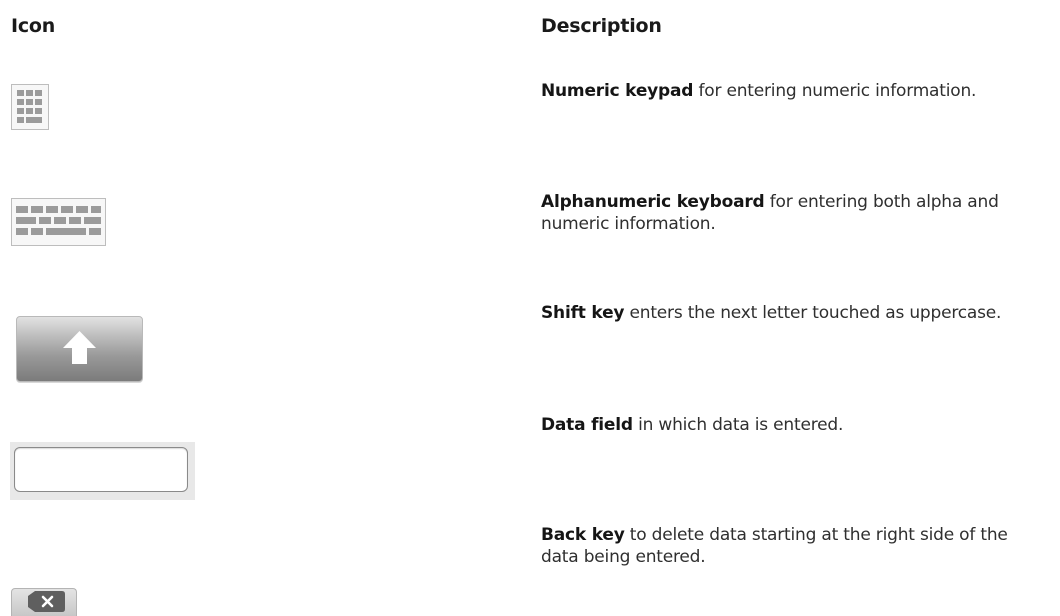 This screenshot has height=616, width=1060. Describe the element at coordinates (601, 26) in the screenshot. I see `description-column-header: Description` at that location.